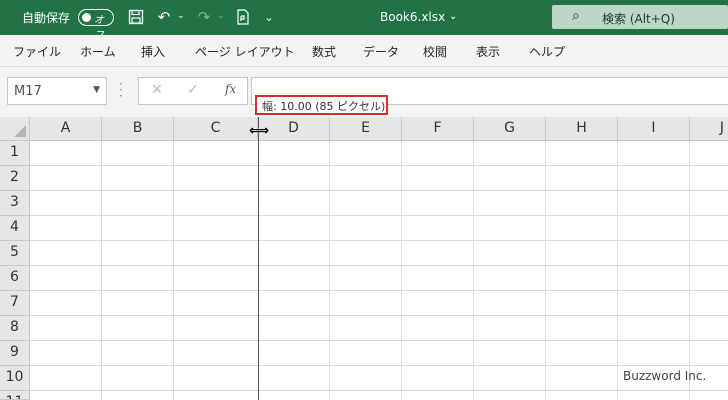 This screenshot has width=728, height=400. I want to click on watermark: Buzzword Inc., so click(665, 376).